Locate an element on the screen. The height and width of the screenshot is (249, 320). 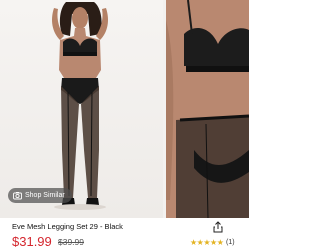
sale-price: $31.99 is located at coordinates (32, 241).